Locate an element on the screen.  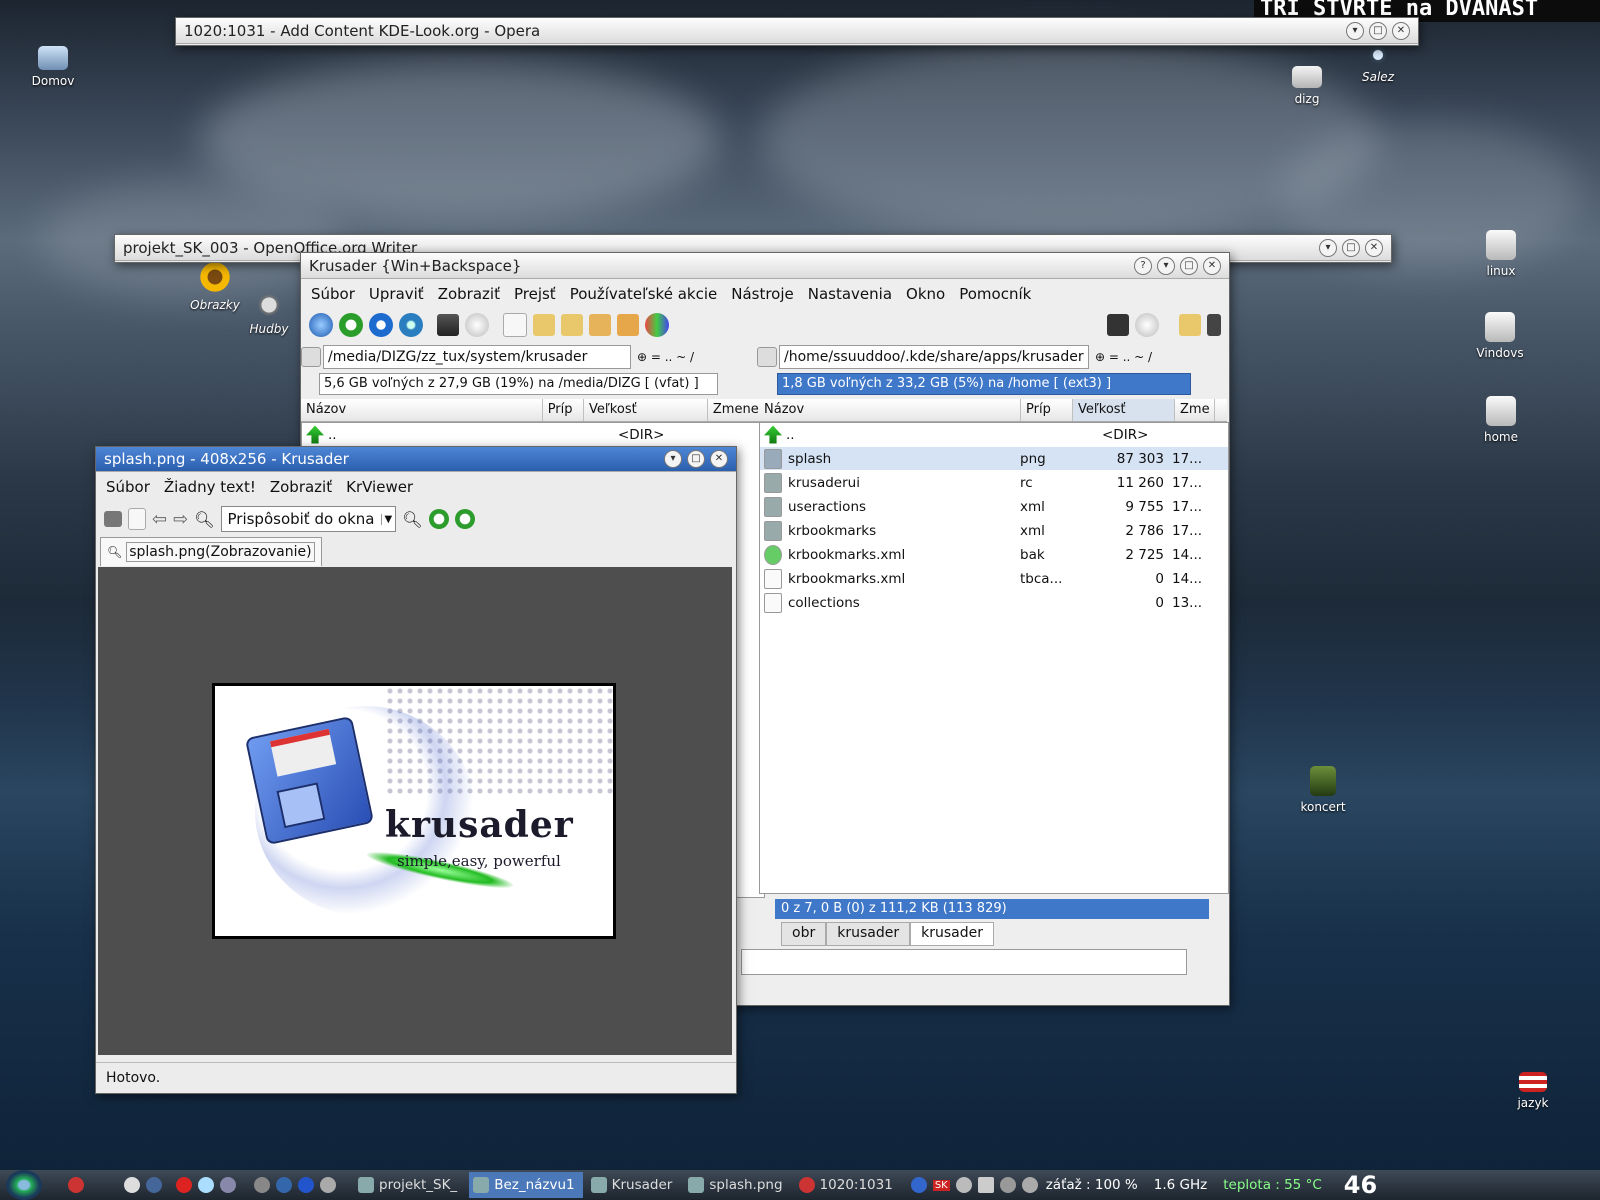
right-path-buttons: ⊕ = .. ~ / is located at coordinates (1123, 357).